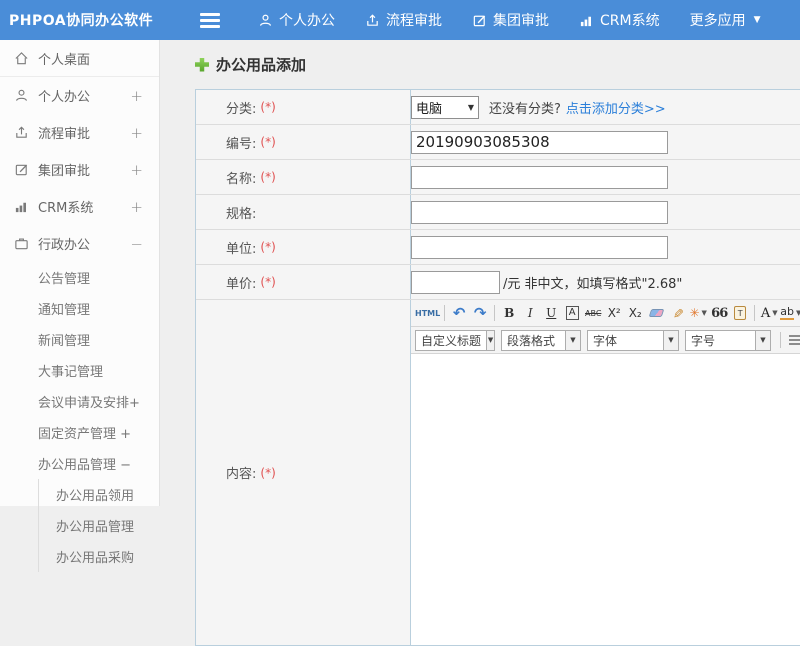 The width and height of the screenshot is (800, 646). Describe the element at coordinates (79, 277) in the screenshot. I see `sidebar-subitem-announcement: 公告管理` at that location.